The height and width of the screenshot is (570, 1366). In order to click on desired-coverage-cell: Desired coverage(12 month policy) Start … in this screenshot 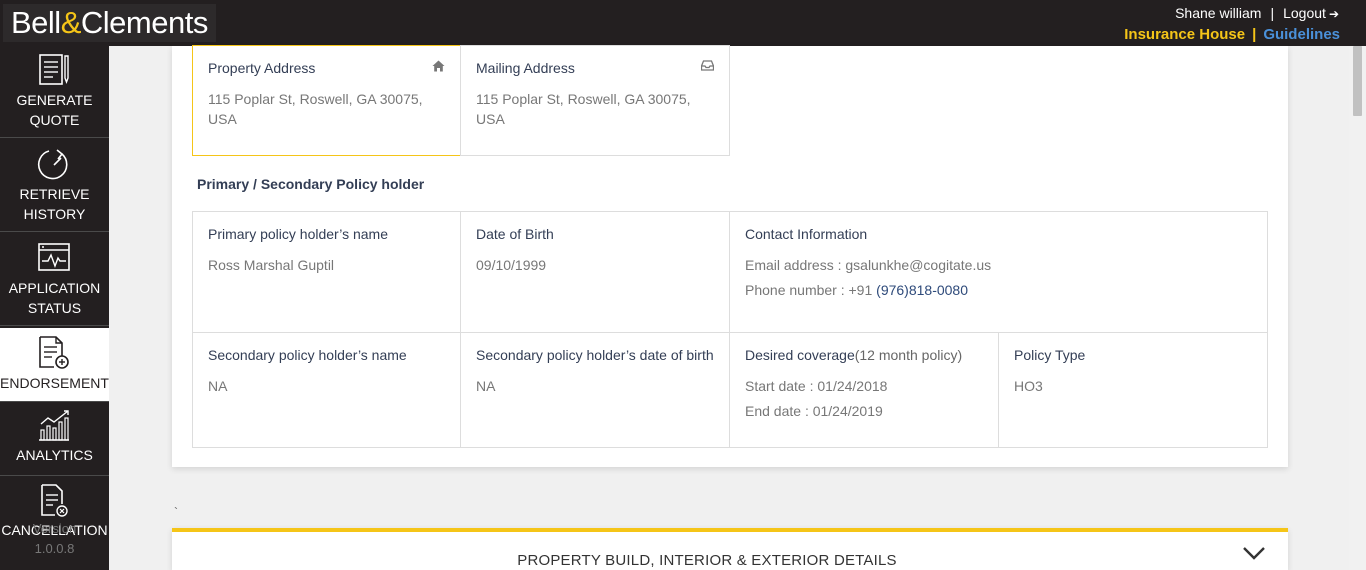, I will do `click(864, 390)`.